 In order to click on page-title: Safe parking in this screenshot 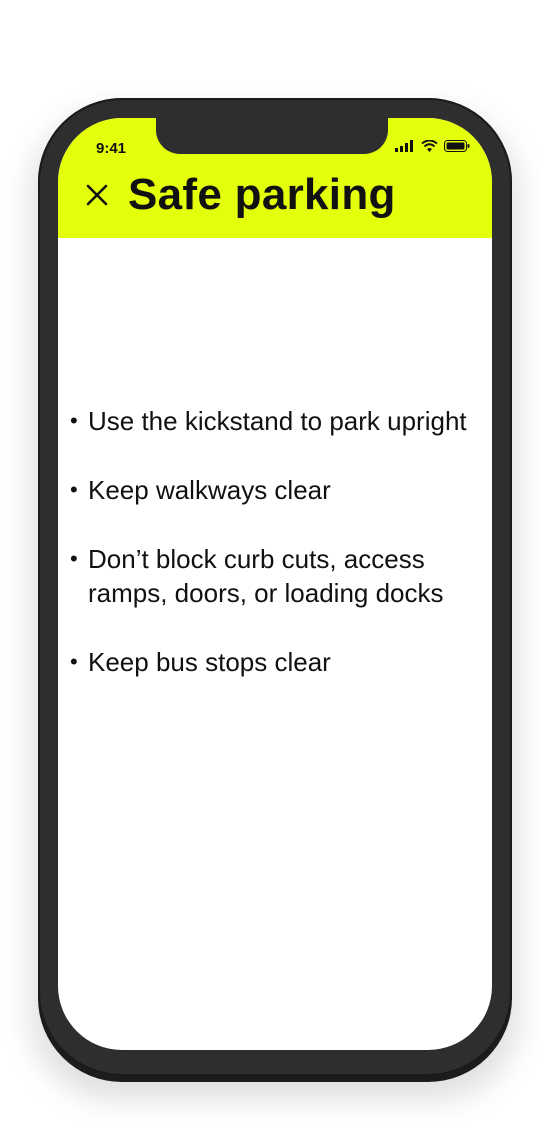, I will do `click(262, 194)`.